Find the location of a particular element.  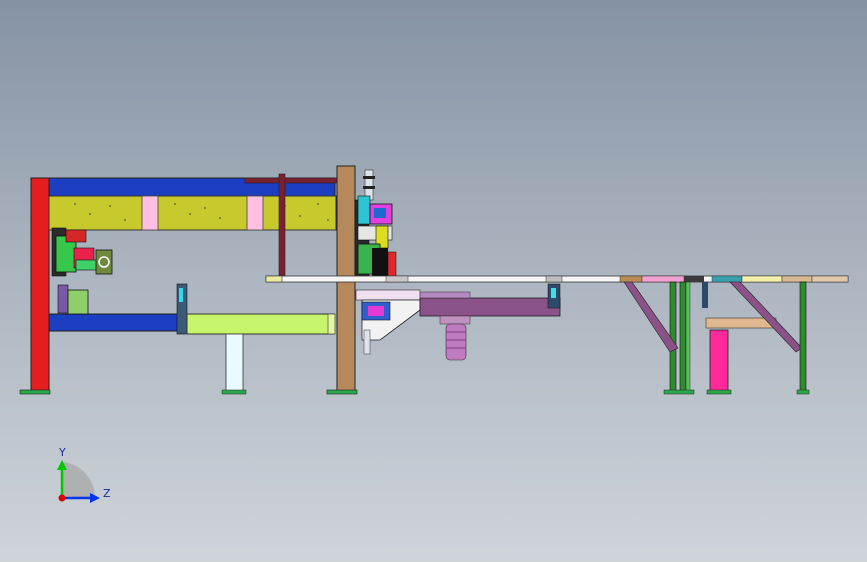

coordinate-triad: Y Z is located at coordinates (84, 474).